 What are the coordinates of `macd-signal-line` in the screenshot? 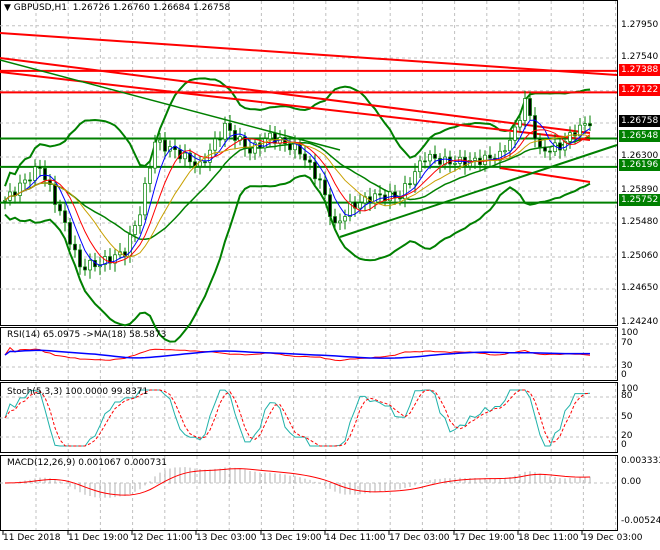 It's located at (297, 482).